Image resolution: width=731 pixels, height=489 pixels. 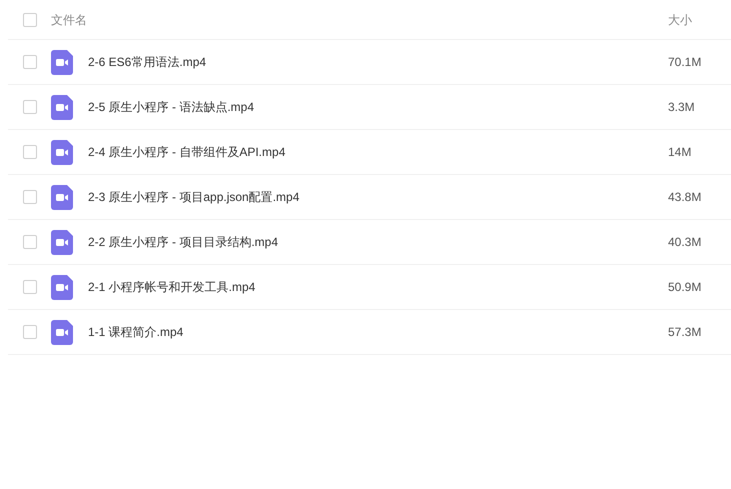 I want to click on file-size: 14M, so click(x=680, y=152).